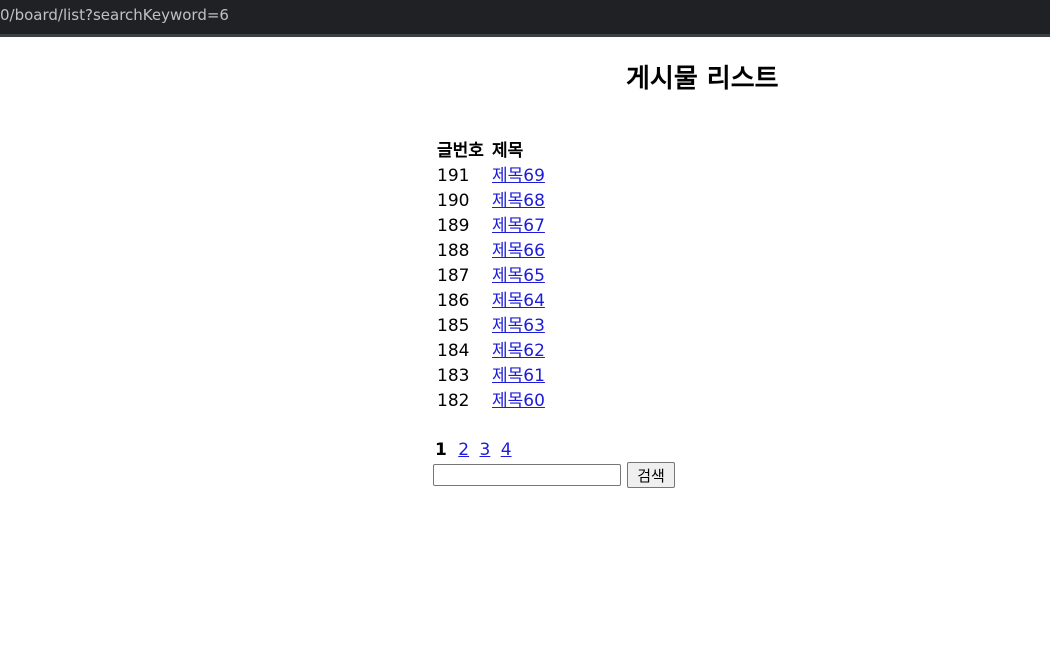 This screenshot has height=653, width=1050. Describe the element at coordinates (527, 475) in the screenshot. I see `search-input` at that location.